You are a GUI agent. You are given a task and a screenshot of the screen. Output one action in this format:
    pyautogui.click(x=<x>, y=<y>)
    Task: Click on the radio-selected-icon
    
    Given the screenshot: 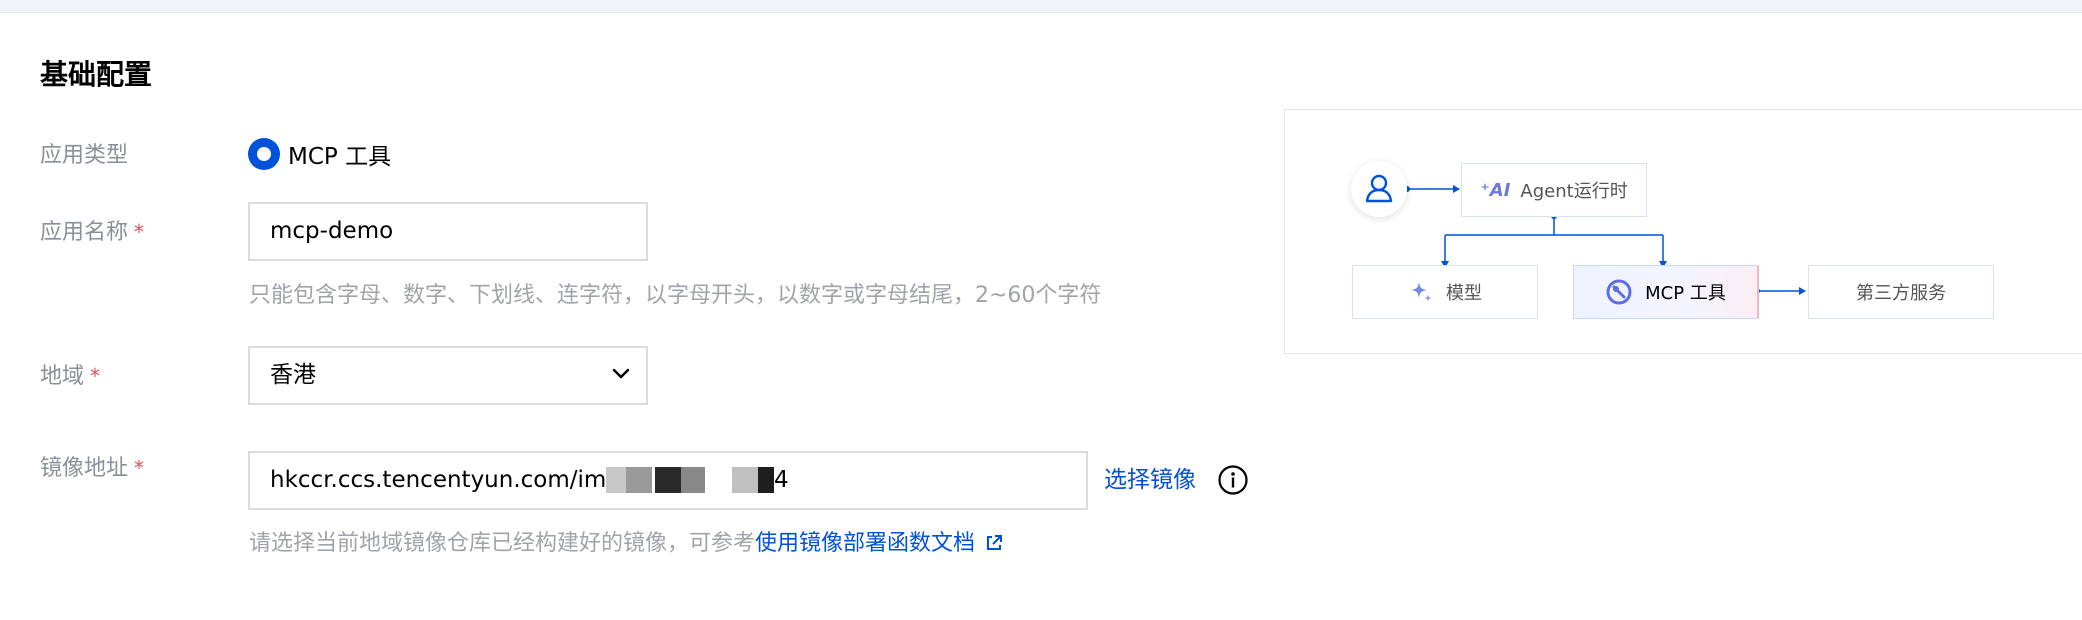 What is the action you would take?
    pyautogui.click(x=264, y=154)
    